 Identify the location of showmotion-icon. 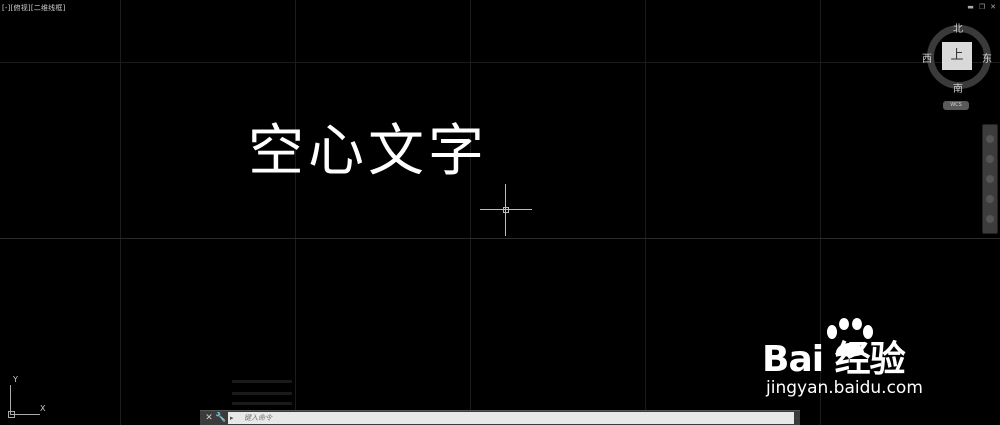
(990, 219).